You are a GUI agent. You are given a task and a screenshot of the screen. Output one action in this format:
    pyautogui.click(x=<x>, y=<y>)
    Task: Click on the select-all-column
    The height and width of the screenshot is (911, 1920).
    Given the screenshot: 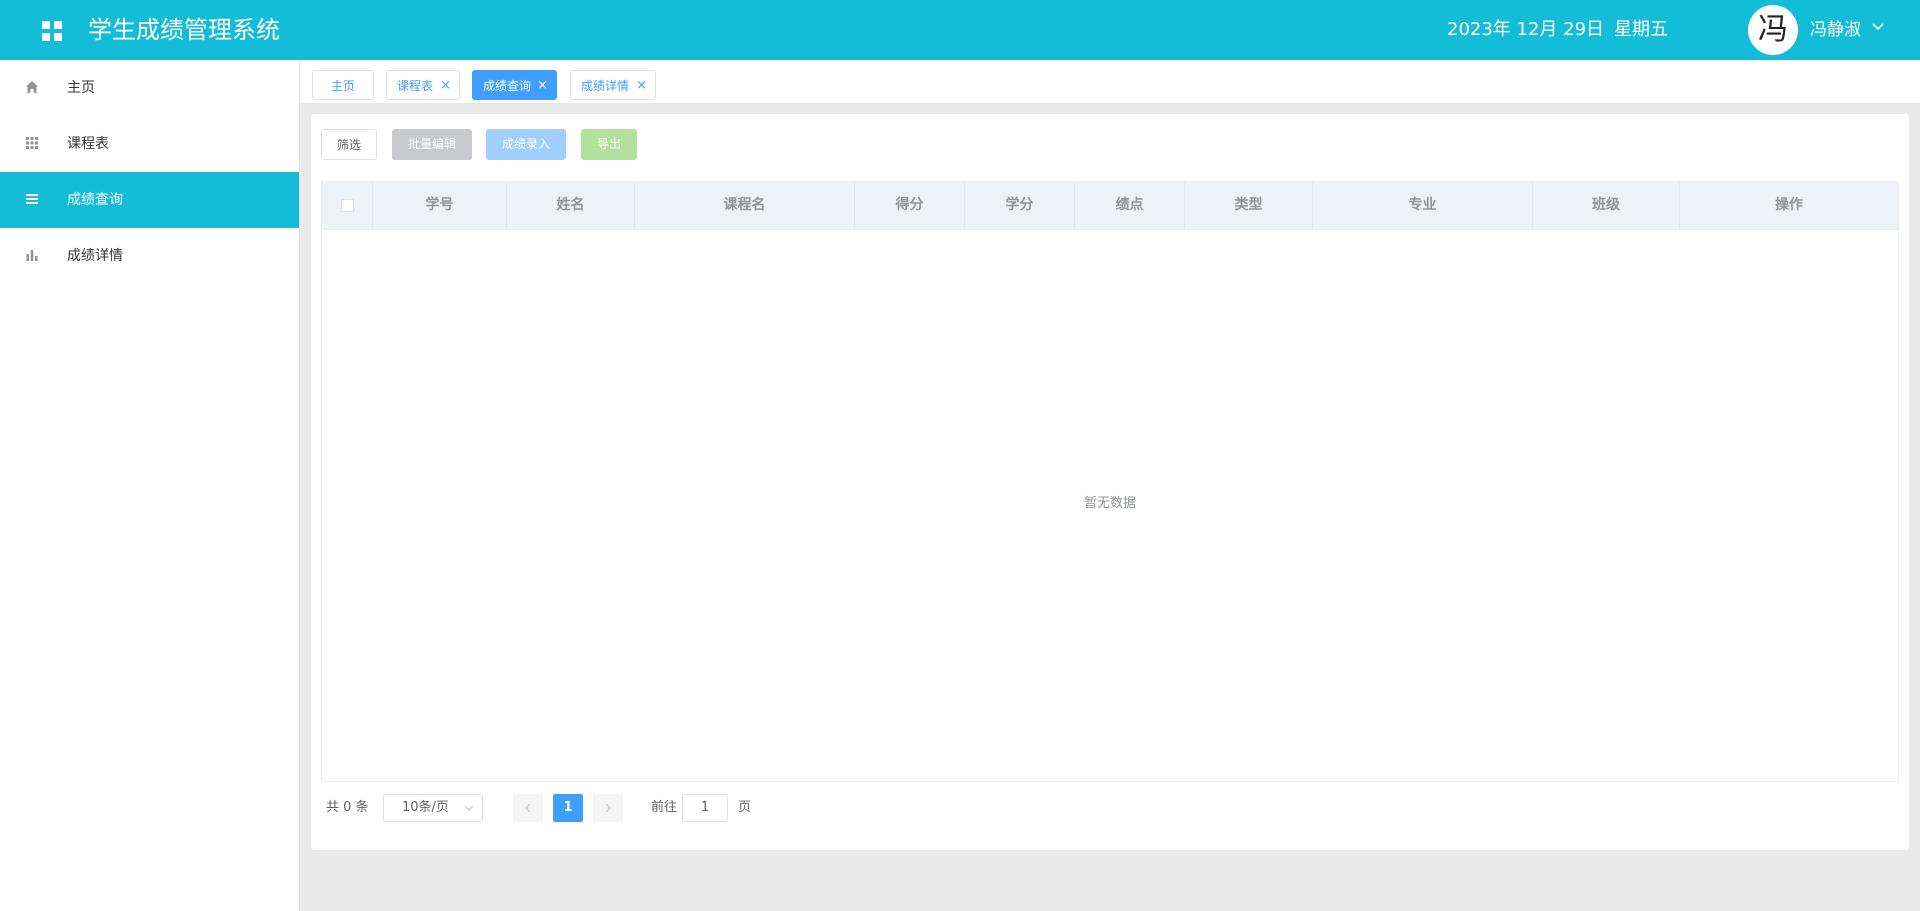 What is the action you would take?
    pyautogui.click(x=347, y=205)
    